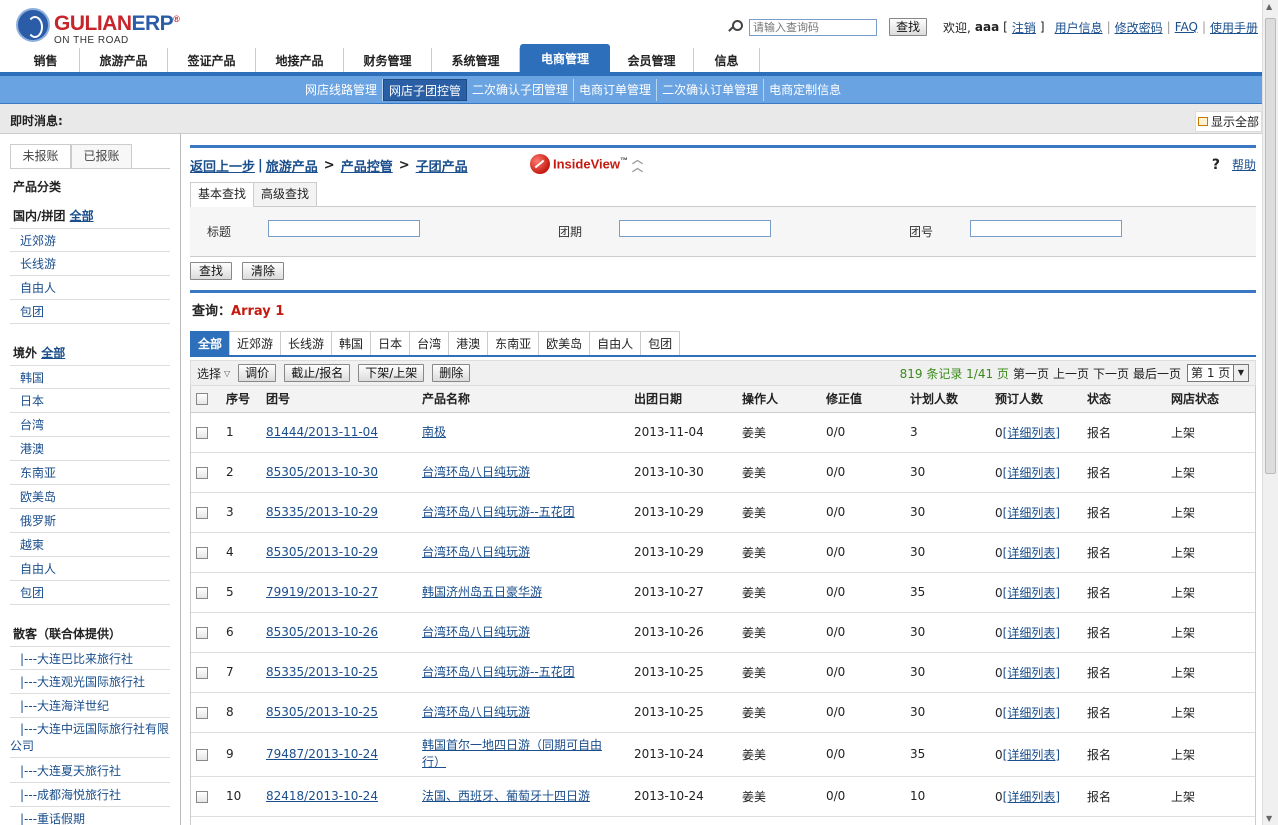 Image resolution: width=1278 pixels, height=825 pixels. What do you see at coordinates (367, 165) in the screenshot?
I see `breadcrumb-product-control: 产品控管` at bounding box center [367, 165].